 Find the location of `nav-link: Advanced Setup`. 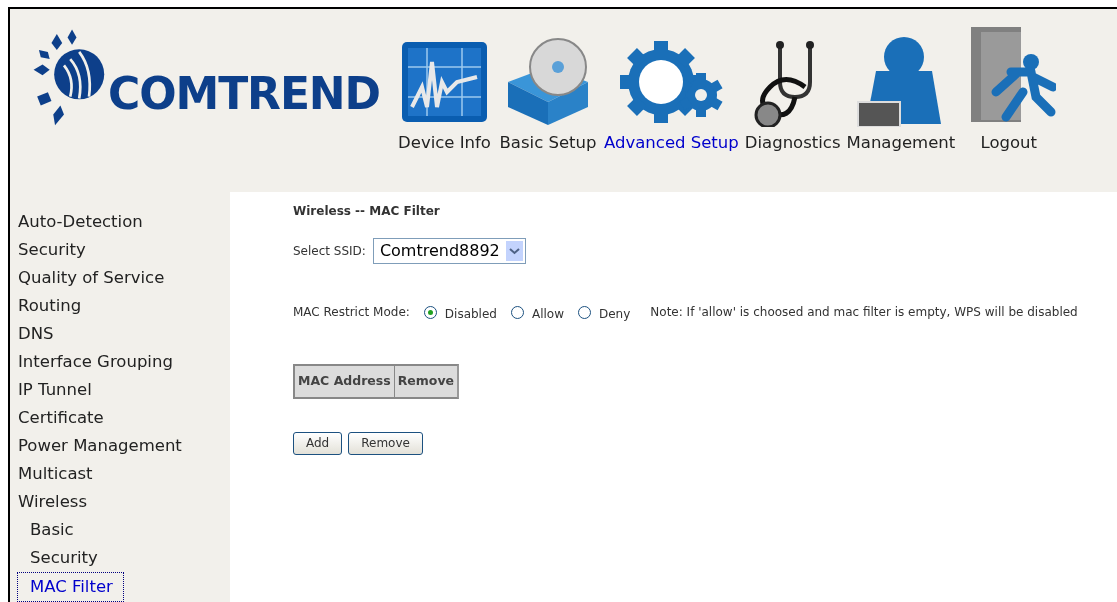

nav-link: Advanced Setup is located at coordinates (671, 143).